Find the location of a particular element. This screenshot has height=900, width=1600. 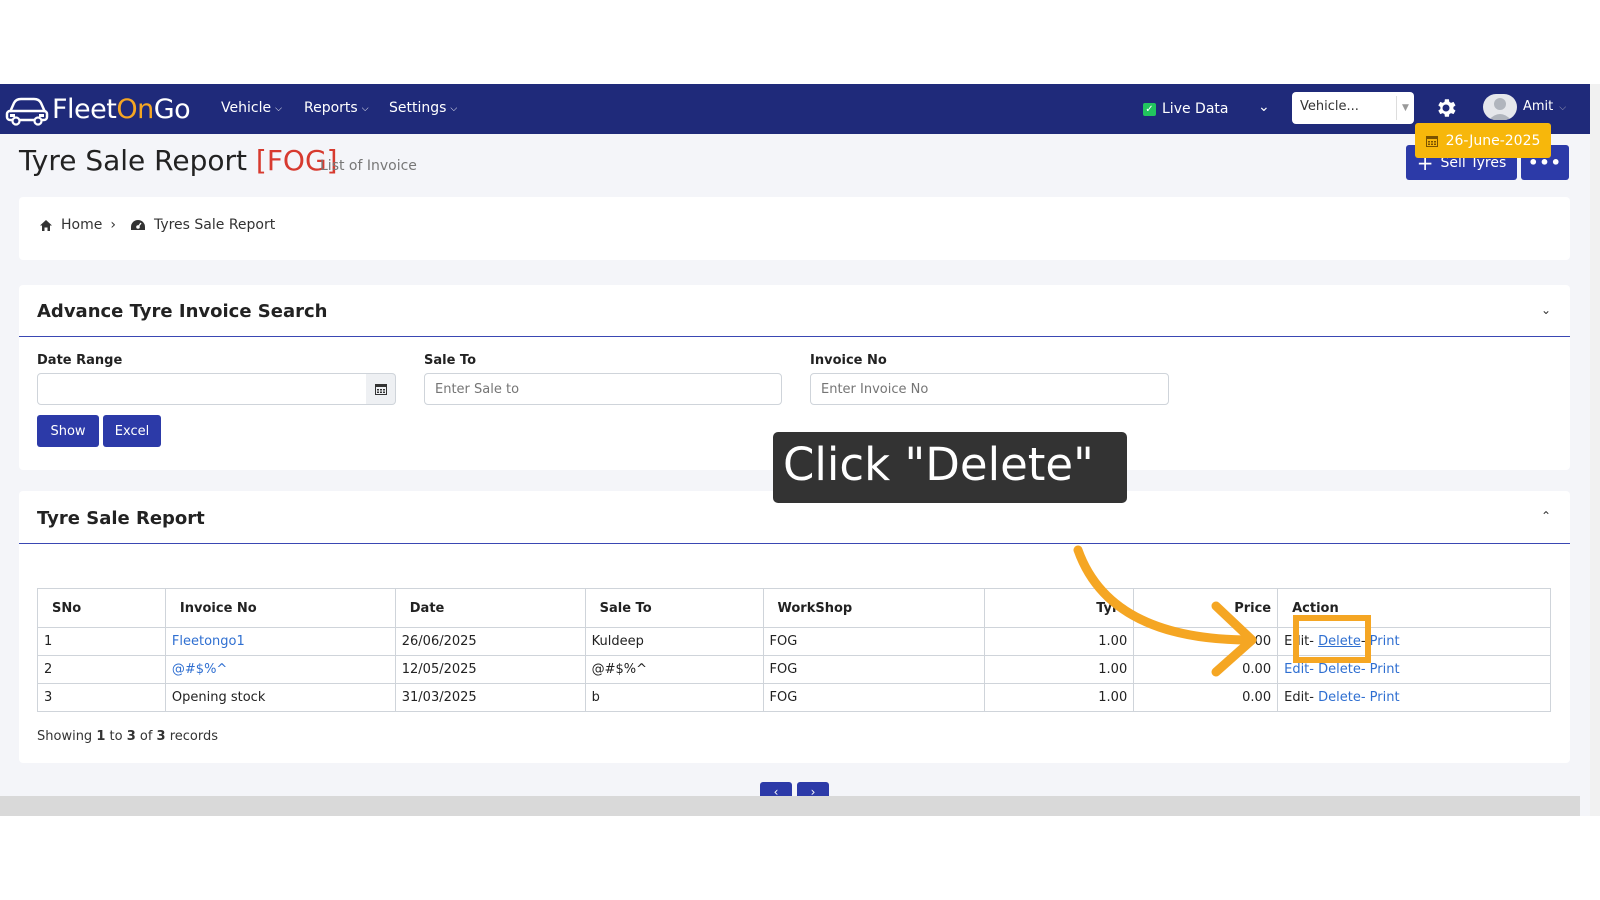

column-header: Tyre is located at coordinates (1059, 608).